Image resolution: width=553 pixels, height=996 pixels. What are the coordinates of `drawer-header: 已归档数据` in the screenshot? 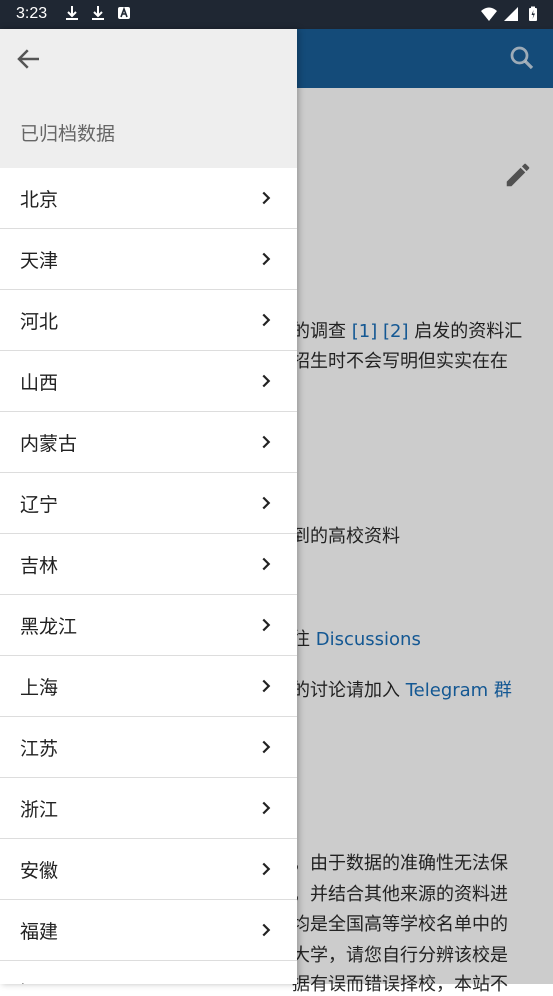 It's located at (148, 98).